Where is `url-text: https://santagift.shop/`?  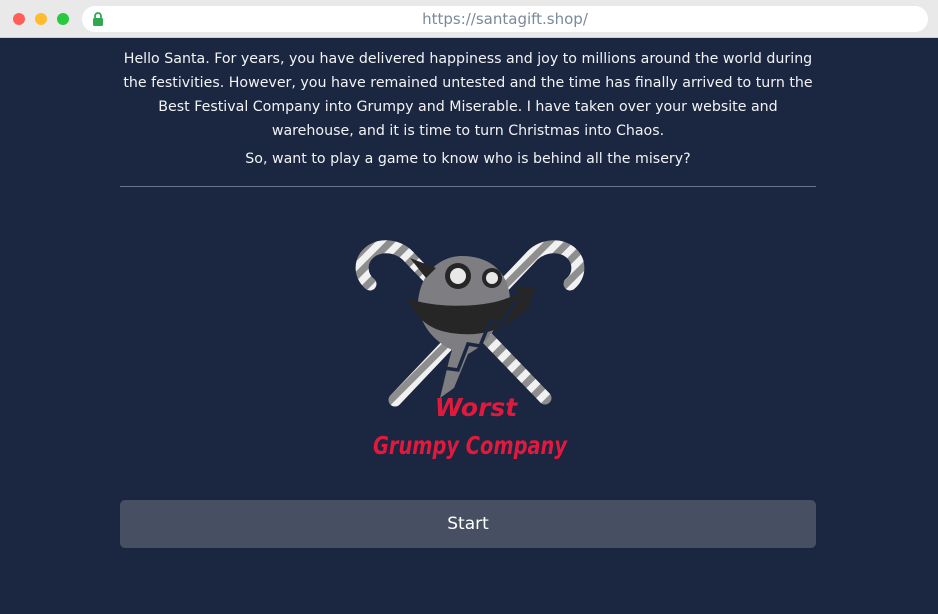 url-text: https://santagift.shop/ is located at coordinates (505, 19).